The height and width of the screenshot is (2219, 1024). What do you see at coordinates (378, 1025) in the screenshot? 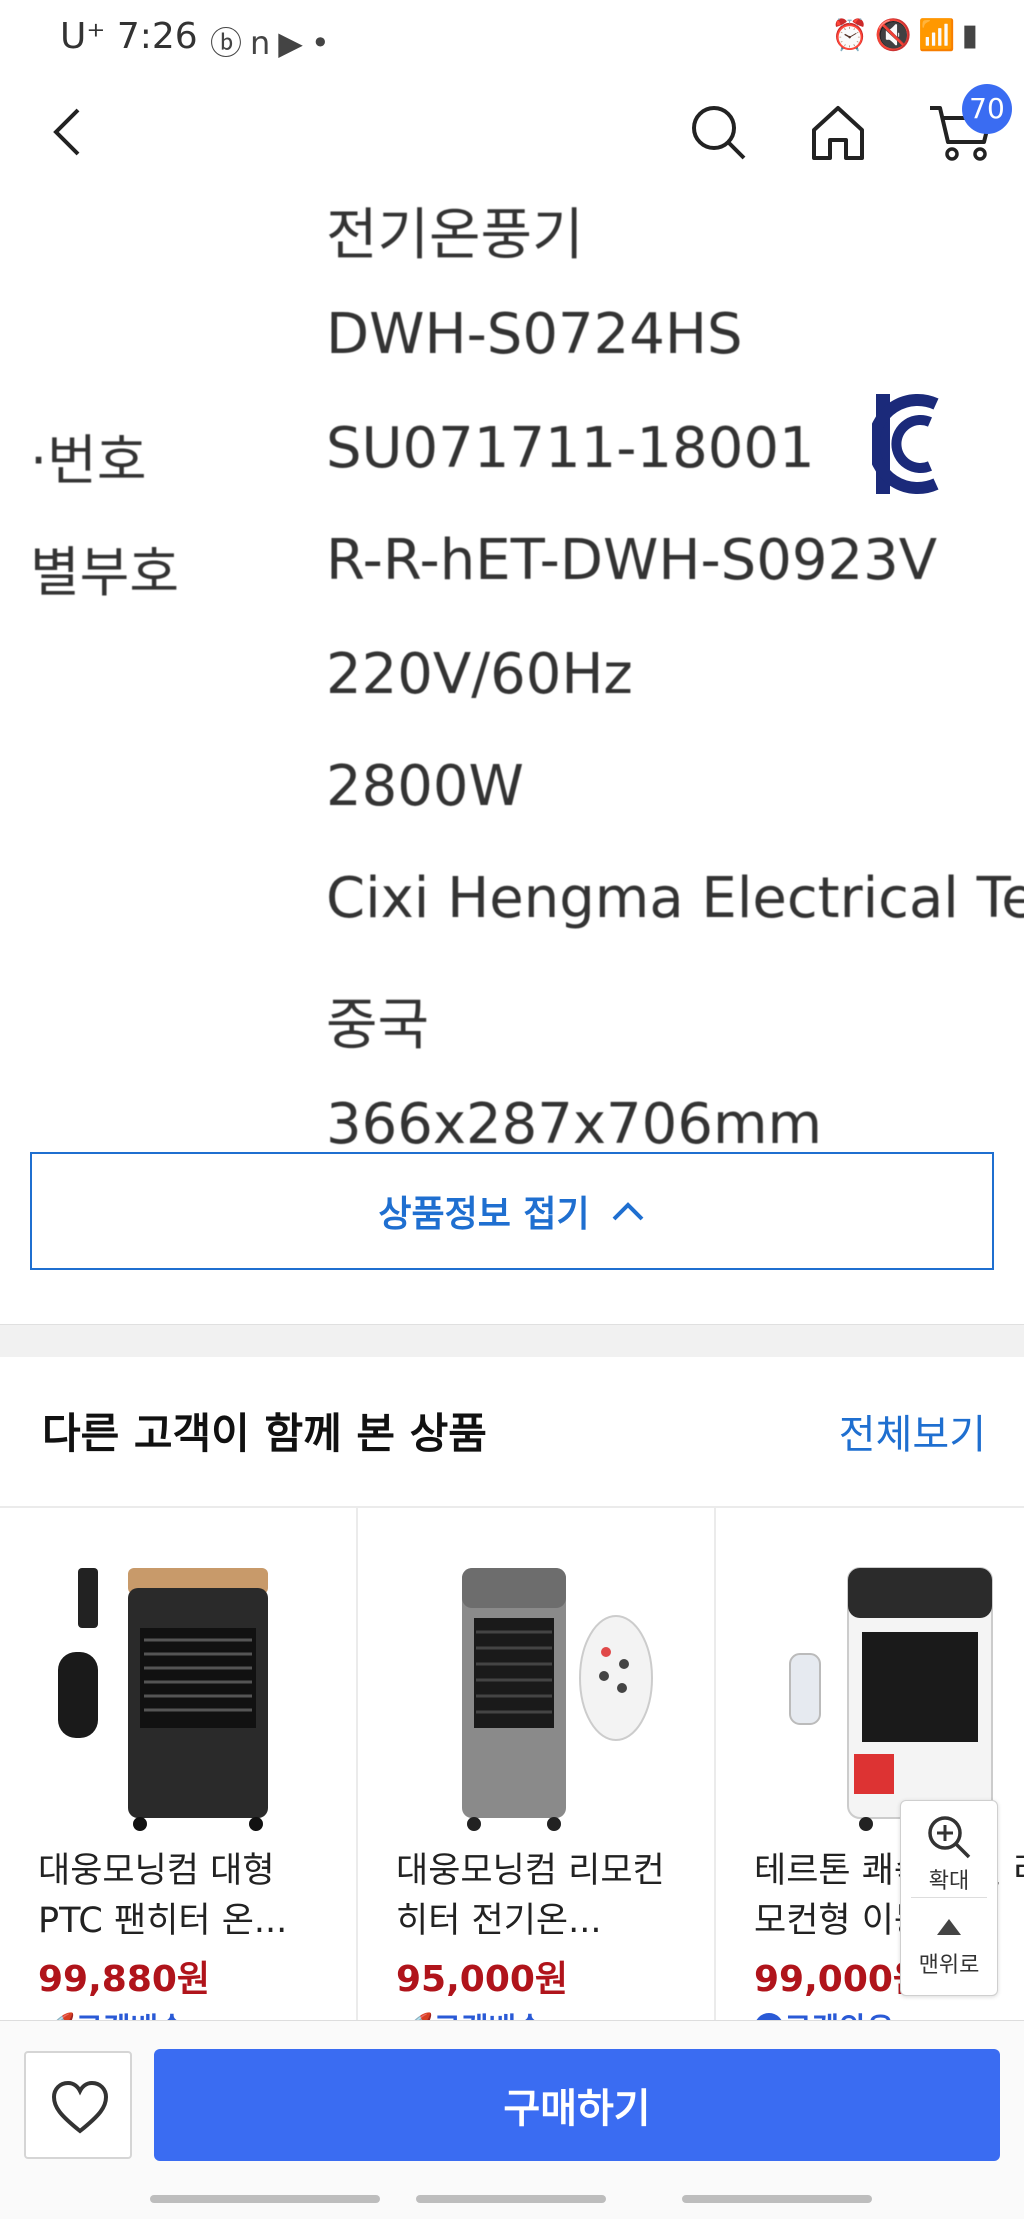
I see `spec-value: 중국` at bounding box center [378, 1025].